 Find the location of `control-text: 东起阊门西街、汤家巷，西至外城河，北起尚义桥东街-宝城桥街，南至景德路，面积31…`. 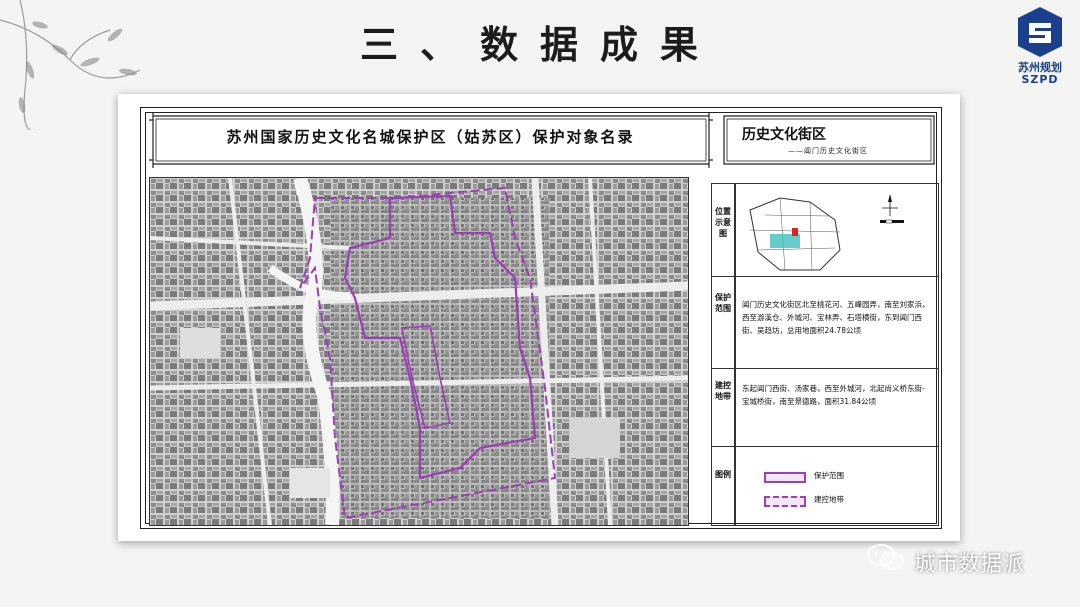

control-text: 东起阊门西街、汤家巷，西至外城河，北起尚义桥东街-宝城桥街，南至景德路，面积31… is located at coordinates (833, 395).